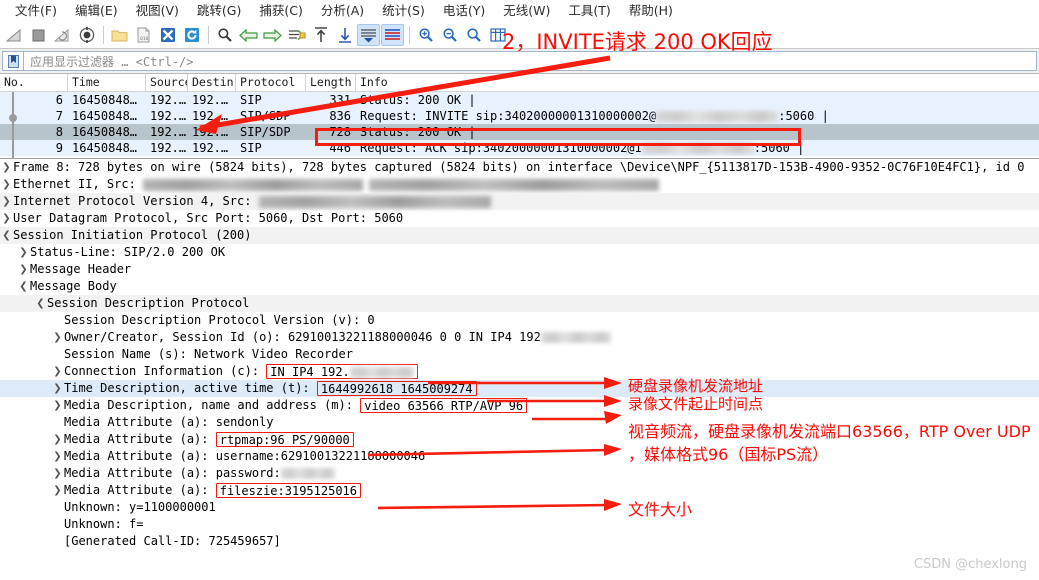  I want to click on tree-item-label: Unknown: f=, so click(104, 524).